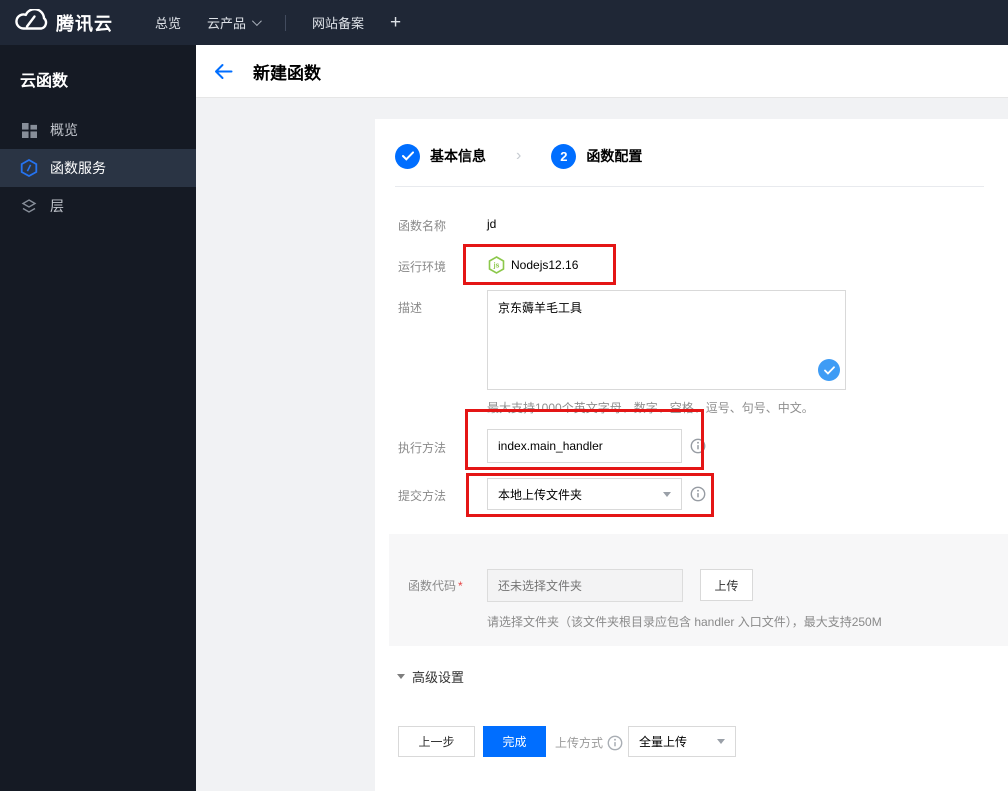 The image size is (1008, 791). I want to click on nav-item-products: 云产品, so click(234, 22).